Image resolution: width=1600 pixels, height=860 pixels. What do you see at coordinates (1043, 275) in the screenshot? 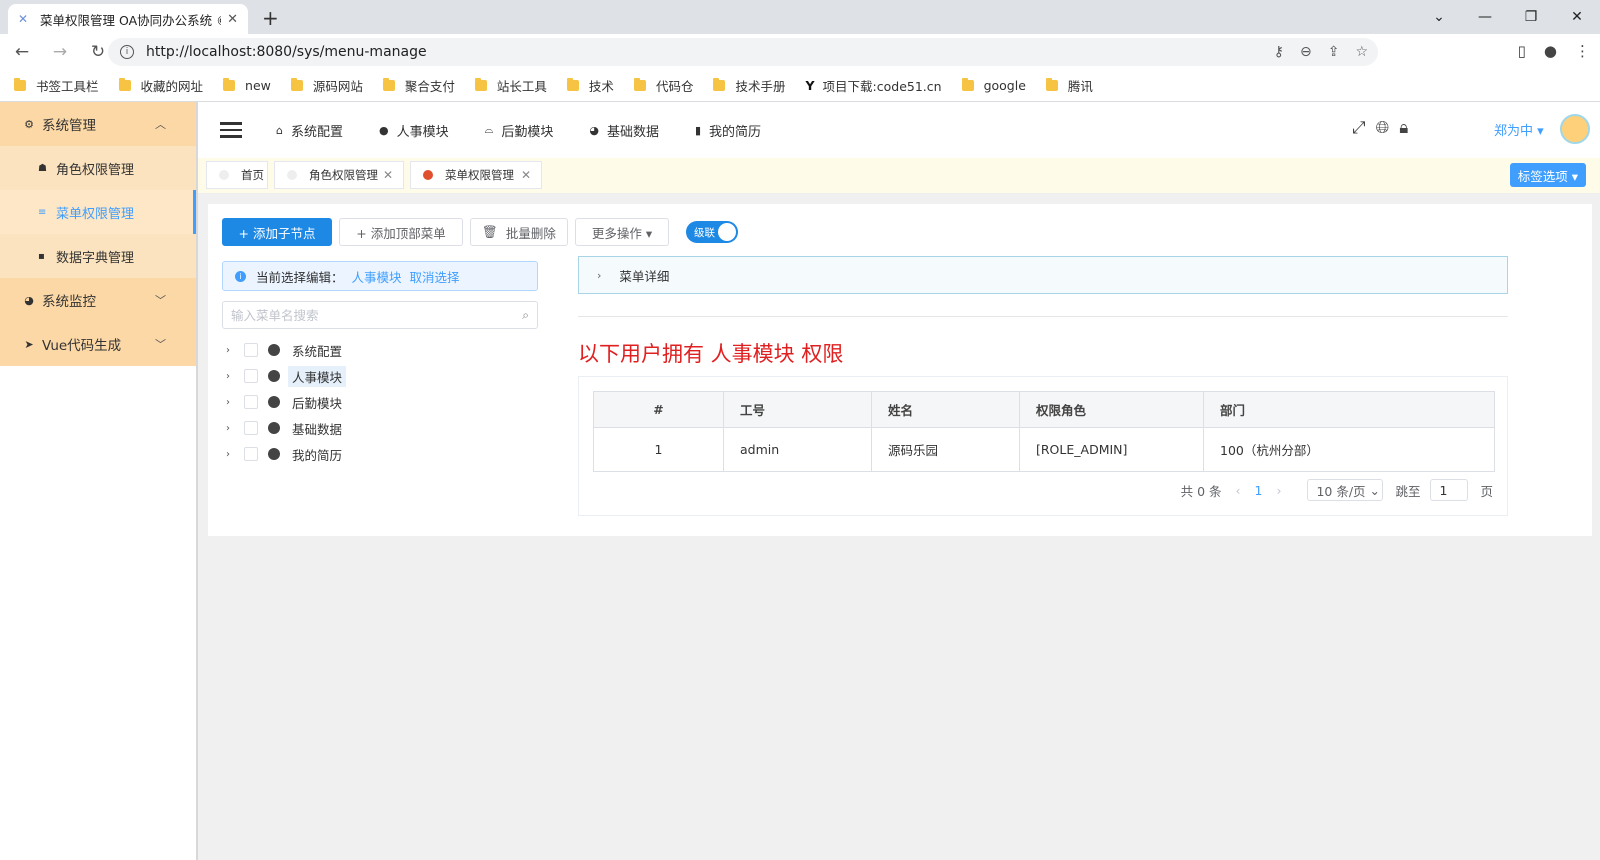
I see `menu-detail-collapse: › 菜单详细` at bounding box center [1043, 275].